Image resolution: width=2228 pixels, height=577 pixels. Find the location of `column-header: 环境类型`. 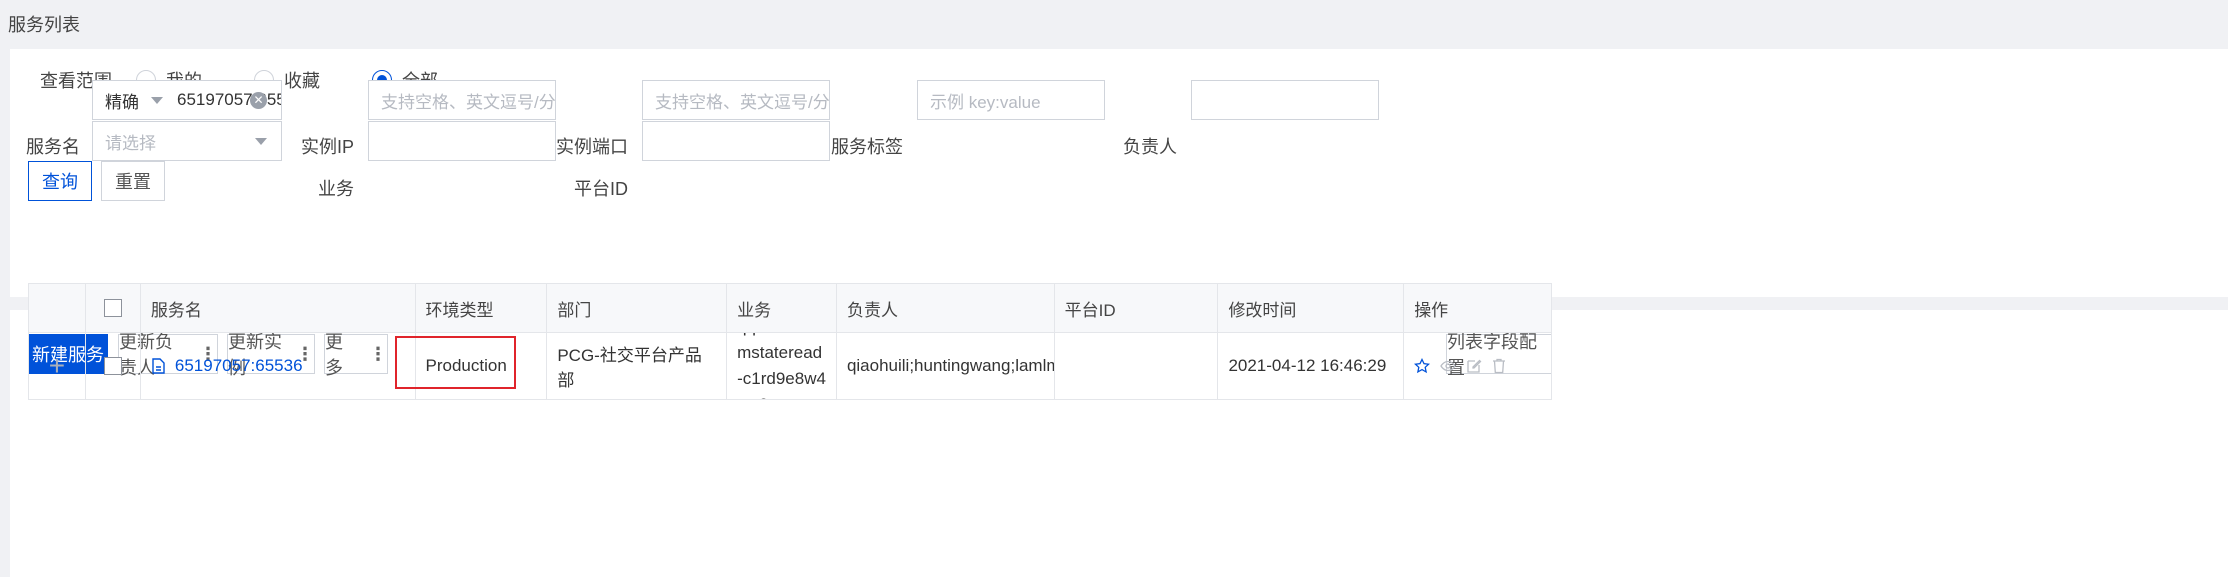

column-header: 环境类型 is located at coordinates (482, 308).